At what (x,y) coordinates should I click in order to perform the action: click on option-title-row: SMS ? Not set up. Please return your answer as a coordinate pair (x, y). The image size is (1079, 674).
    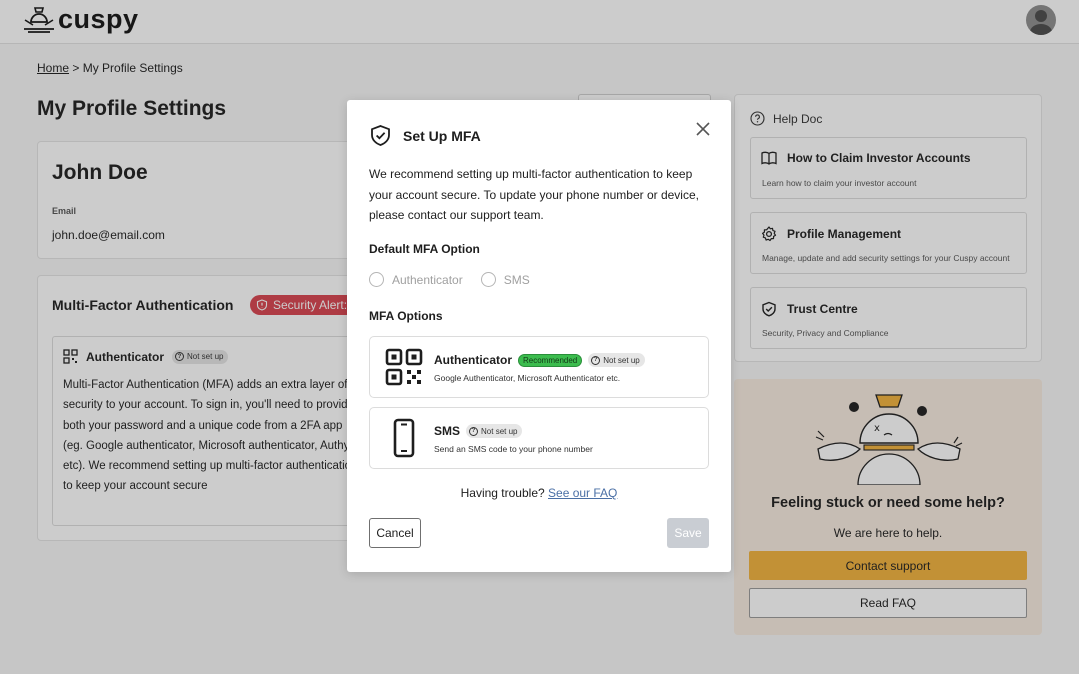
    Looking at the image, I should click on (478, 431).